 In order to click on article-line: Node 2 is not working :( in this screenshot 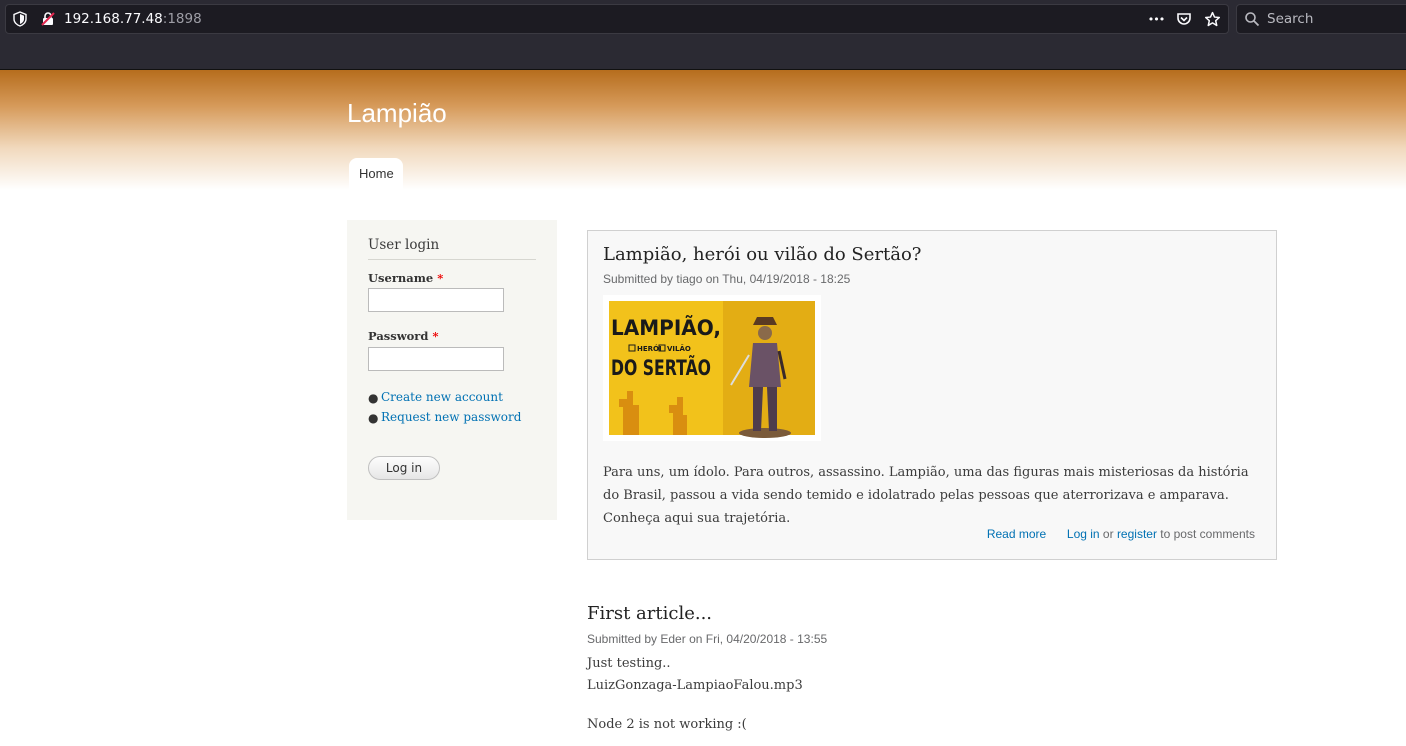, I will do `click(667, 724)`.